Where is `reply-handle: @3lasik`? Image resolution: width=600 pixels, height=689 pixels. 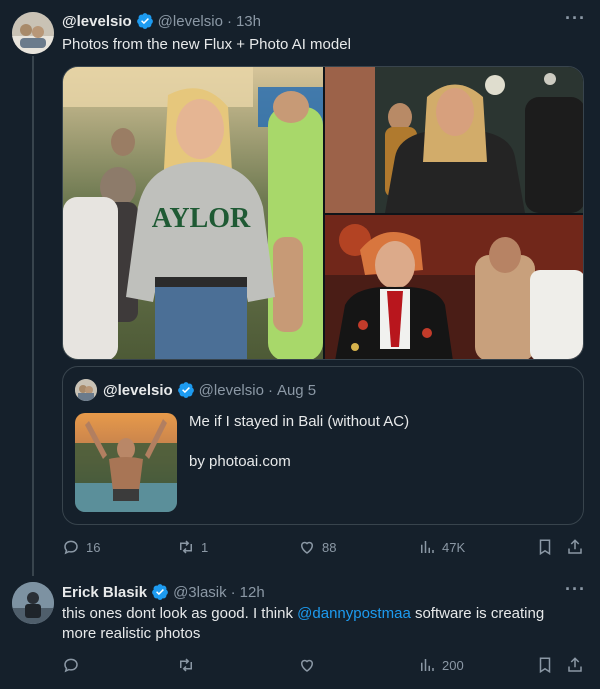 reply-handle: @3lasik is located at coordinates (200, 592).